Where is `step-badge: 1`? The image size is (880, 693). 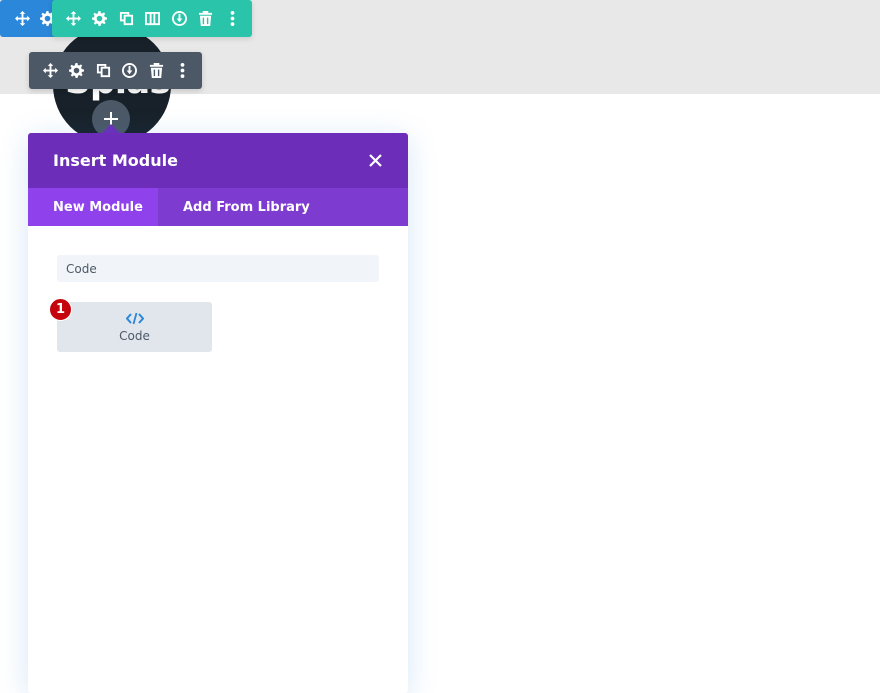
step-badge: 1 is located at coordinates (60, 309).